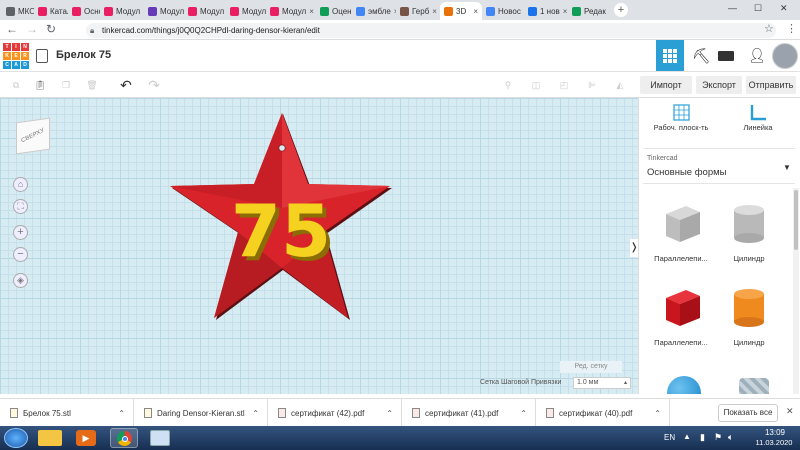  What do you see at coordinates (775, 432) in the screenshot?
I see `clock-time: 13:09` at bounding box center [775, 432].